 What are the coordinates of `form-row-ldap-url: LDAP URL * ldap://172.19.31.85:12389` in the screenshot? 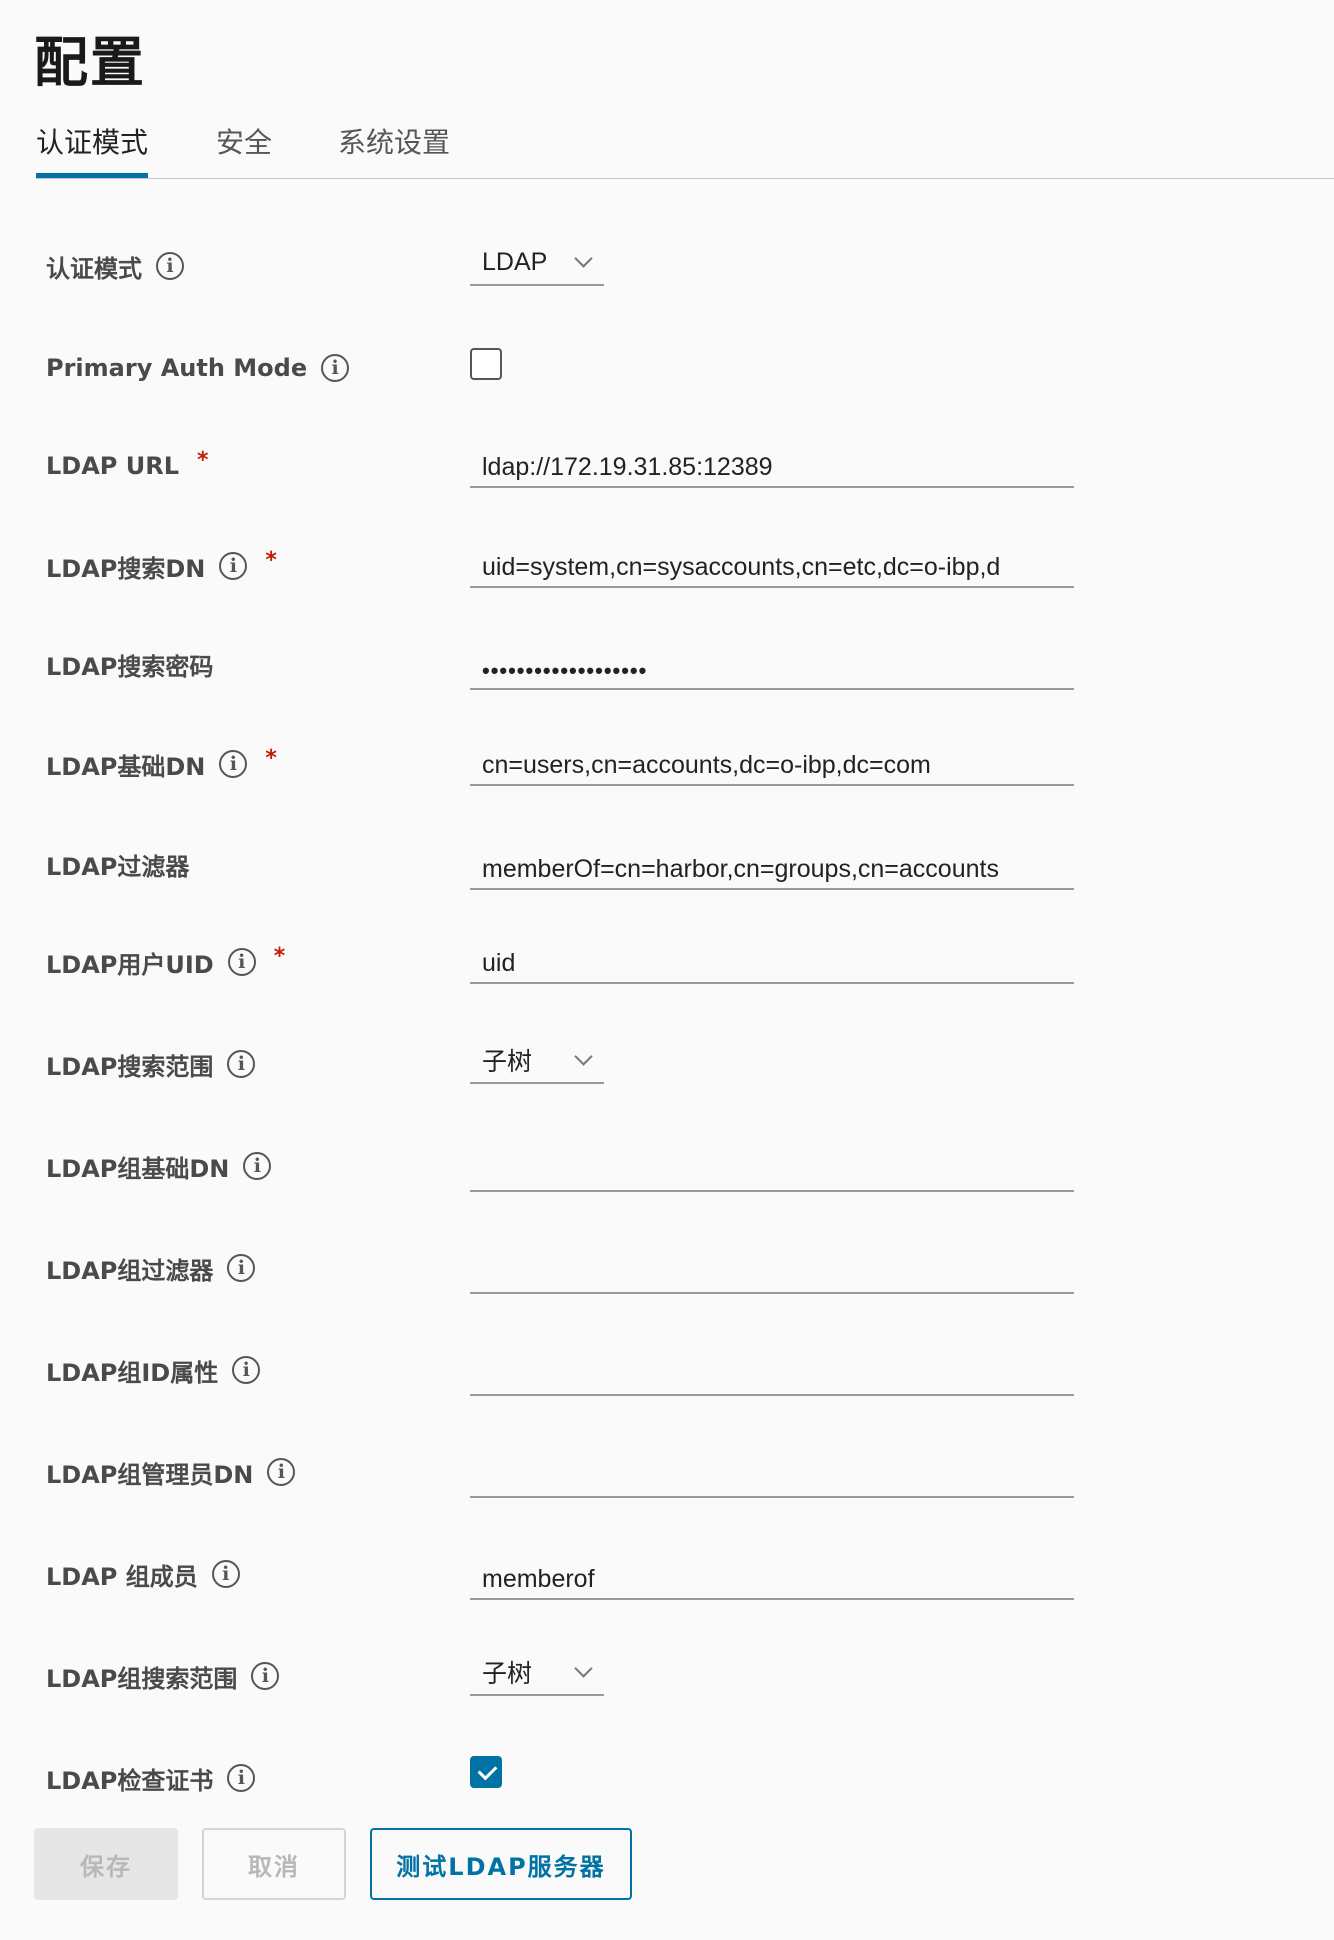 It's located at (667, 466).